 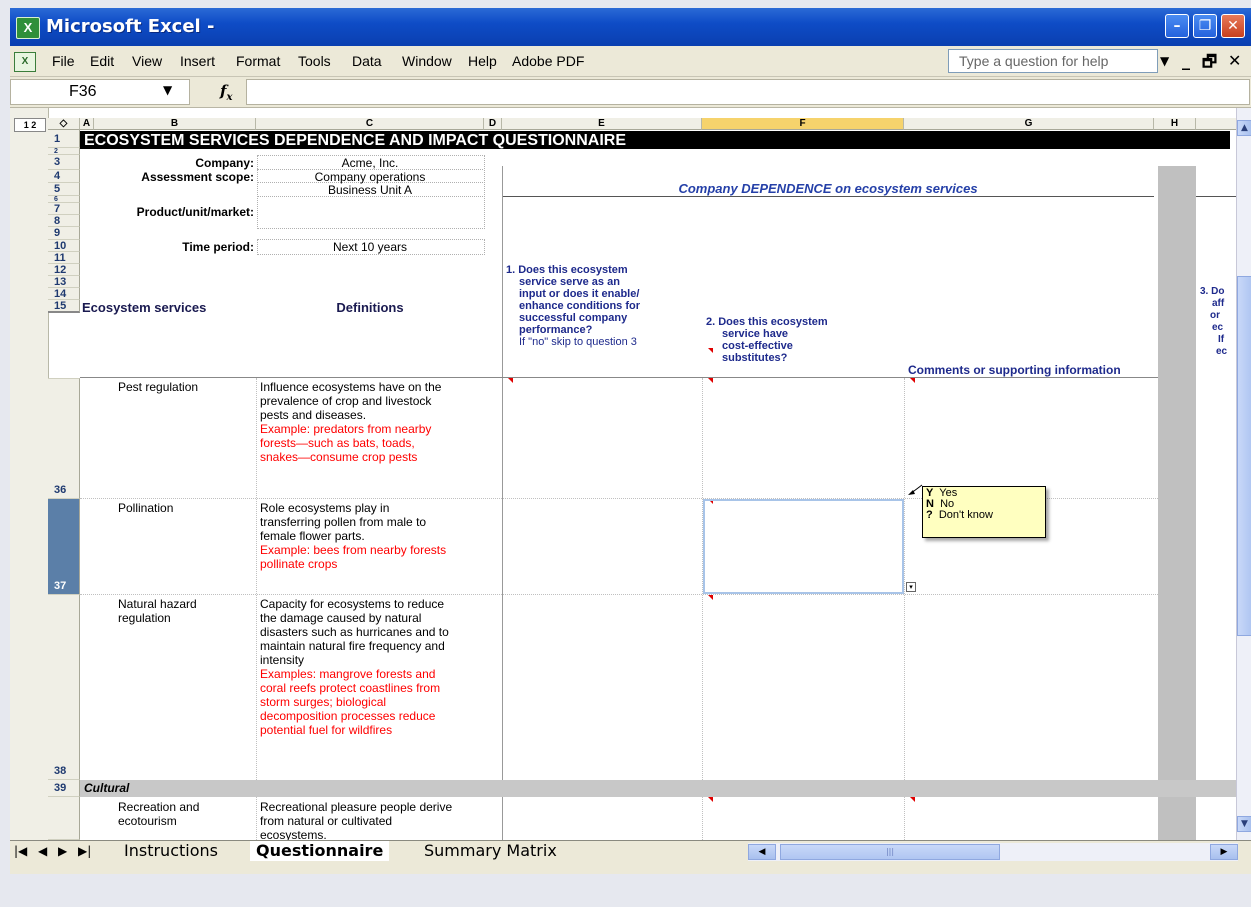 I want to click on service-name: Natural hazard regulation, so click(x=157, y=611).